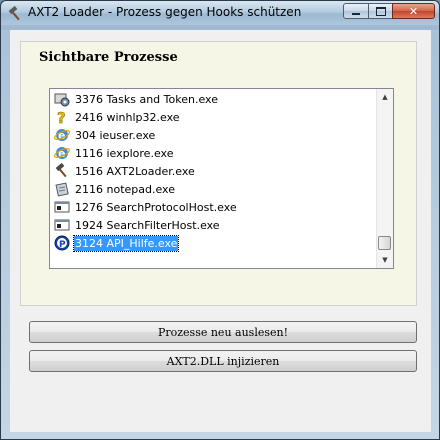 The height and width of the screenshot is (440, 440). I want to click on maximize-icon, so click(380, 11).